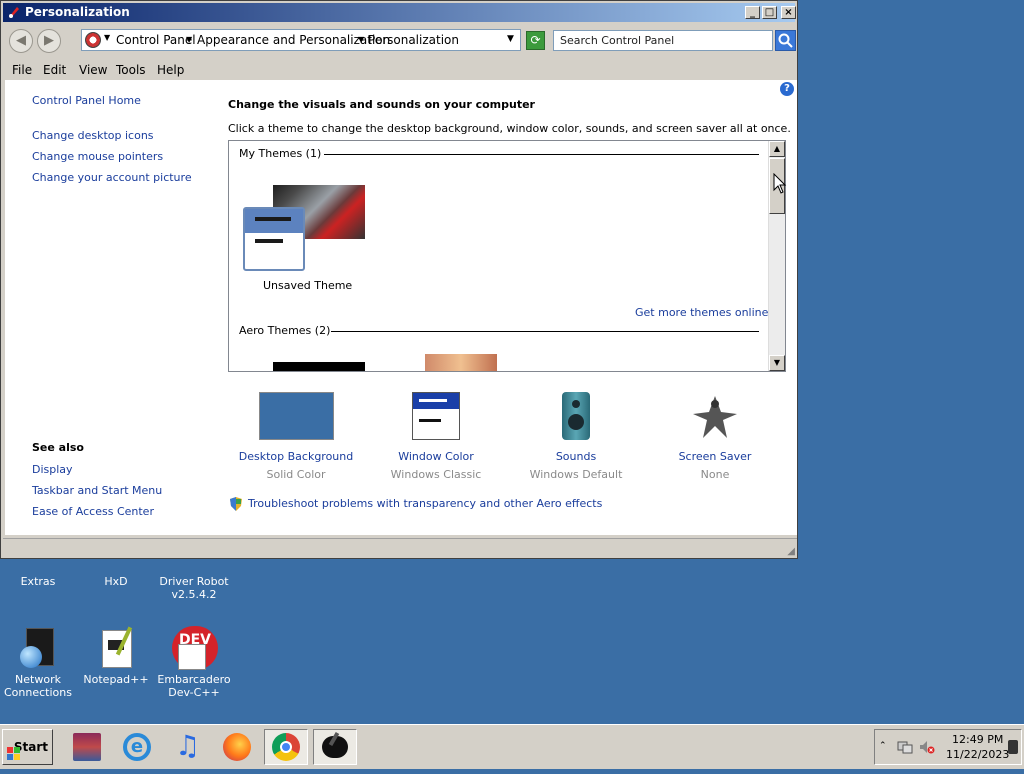  What do you see at coordinates (22, 70) in the screenshot?
I see `menu-file: File` at bounding box center [22, 70].